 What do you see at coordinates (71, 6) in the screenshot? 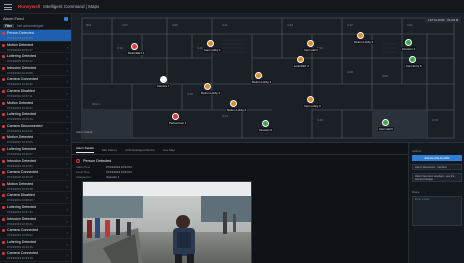
I see `app-title: Intelligent Command | Maps` at bounding box center [71, 6].